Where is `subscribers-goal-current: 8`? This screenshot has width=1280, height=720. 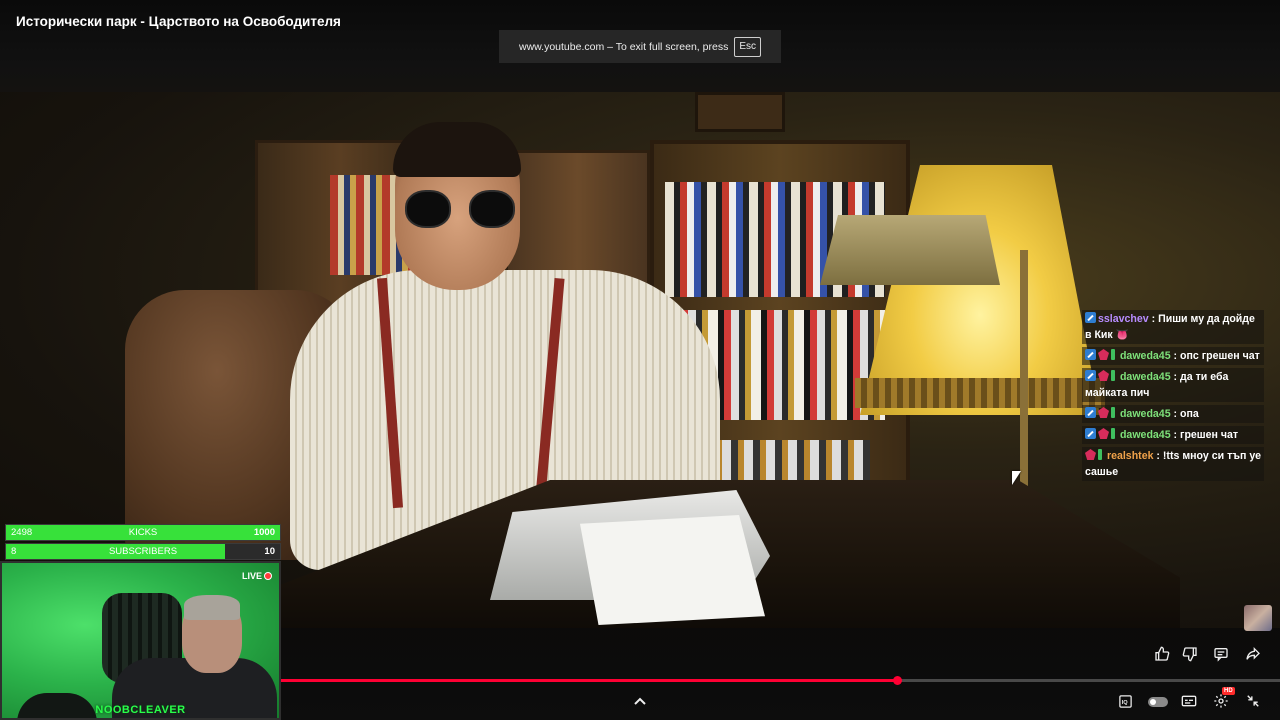
subscribers-goal-current: 8 is located at coordinates (14, 551).